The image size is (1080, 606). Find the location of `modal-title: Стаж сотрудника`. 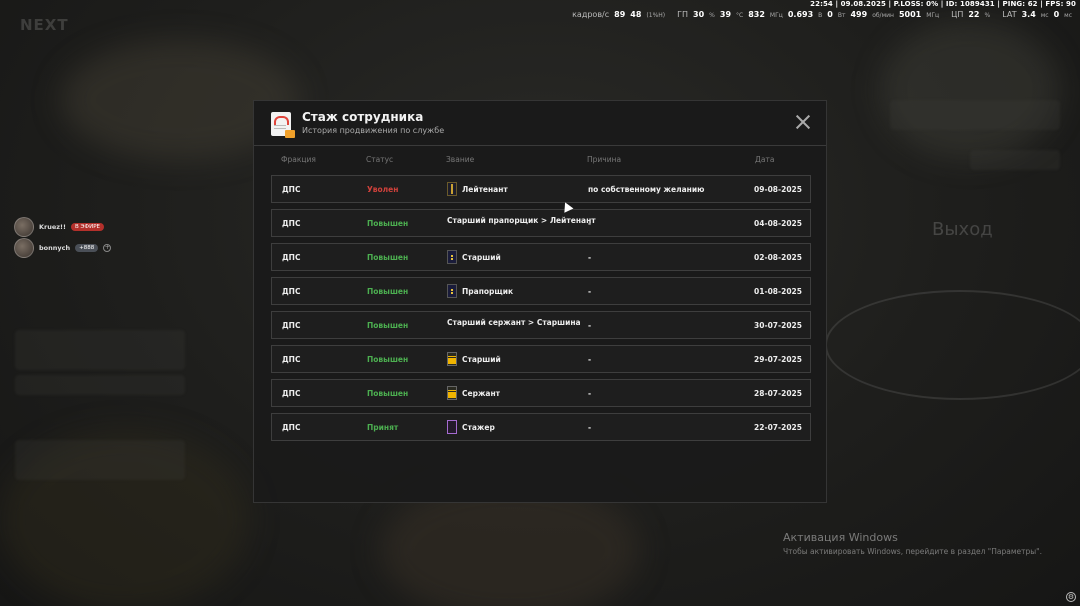

modal-title: Стаж сотрудника is located at coordinates (363, 117).